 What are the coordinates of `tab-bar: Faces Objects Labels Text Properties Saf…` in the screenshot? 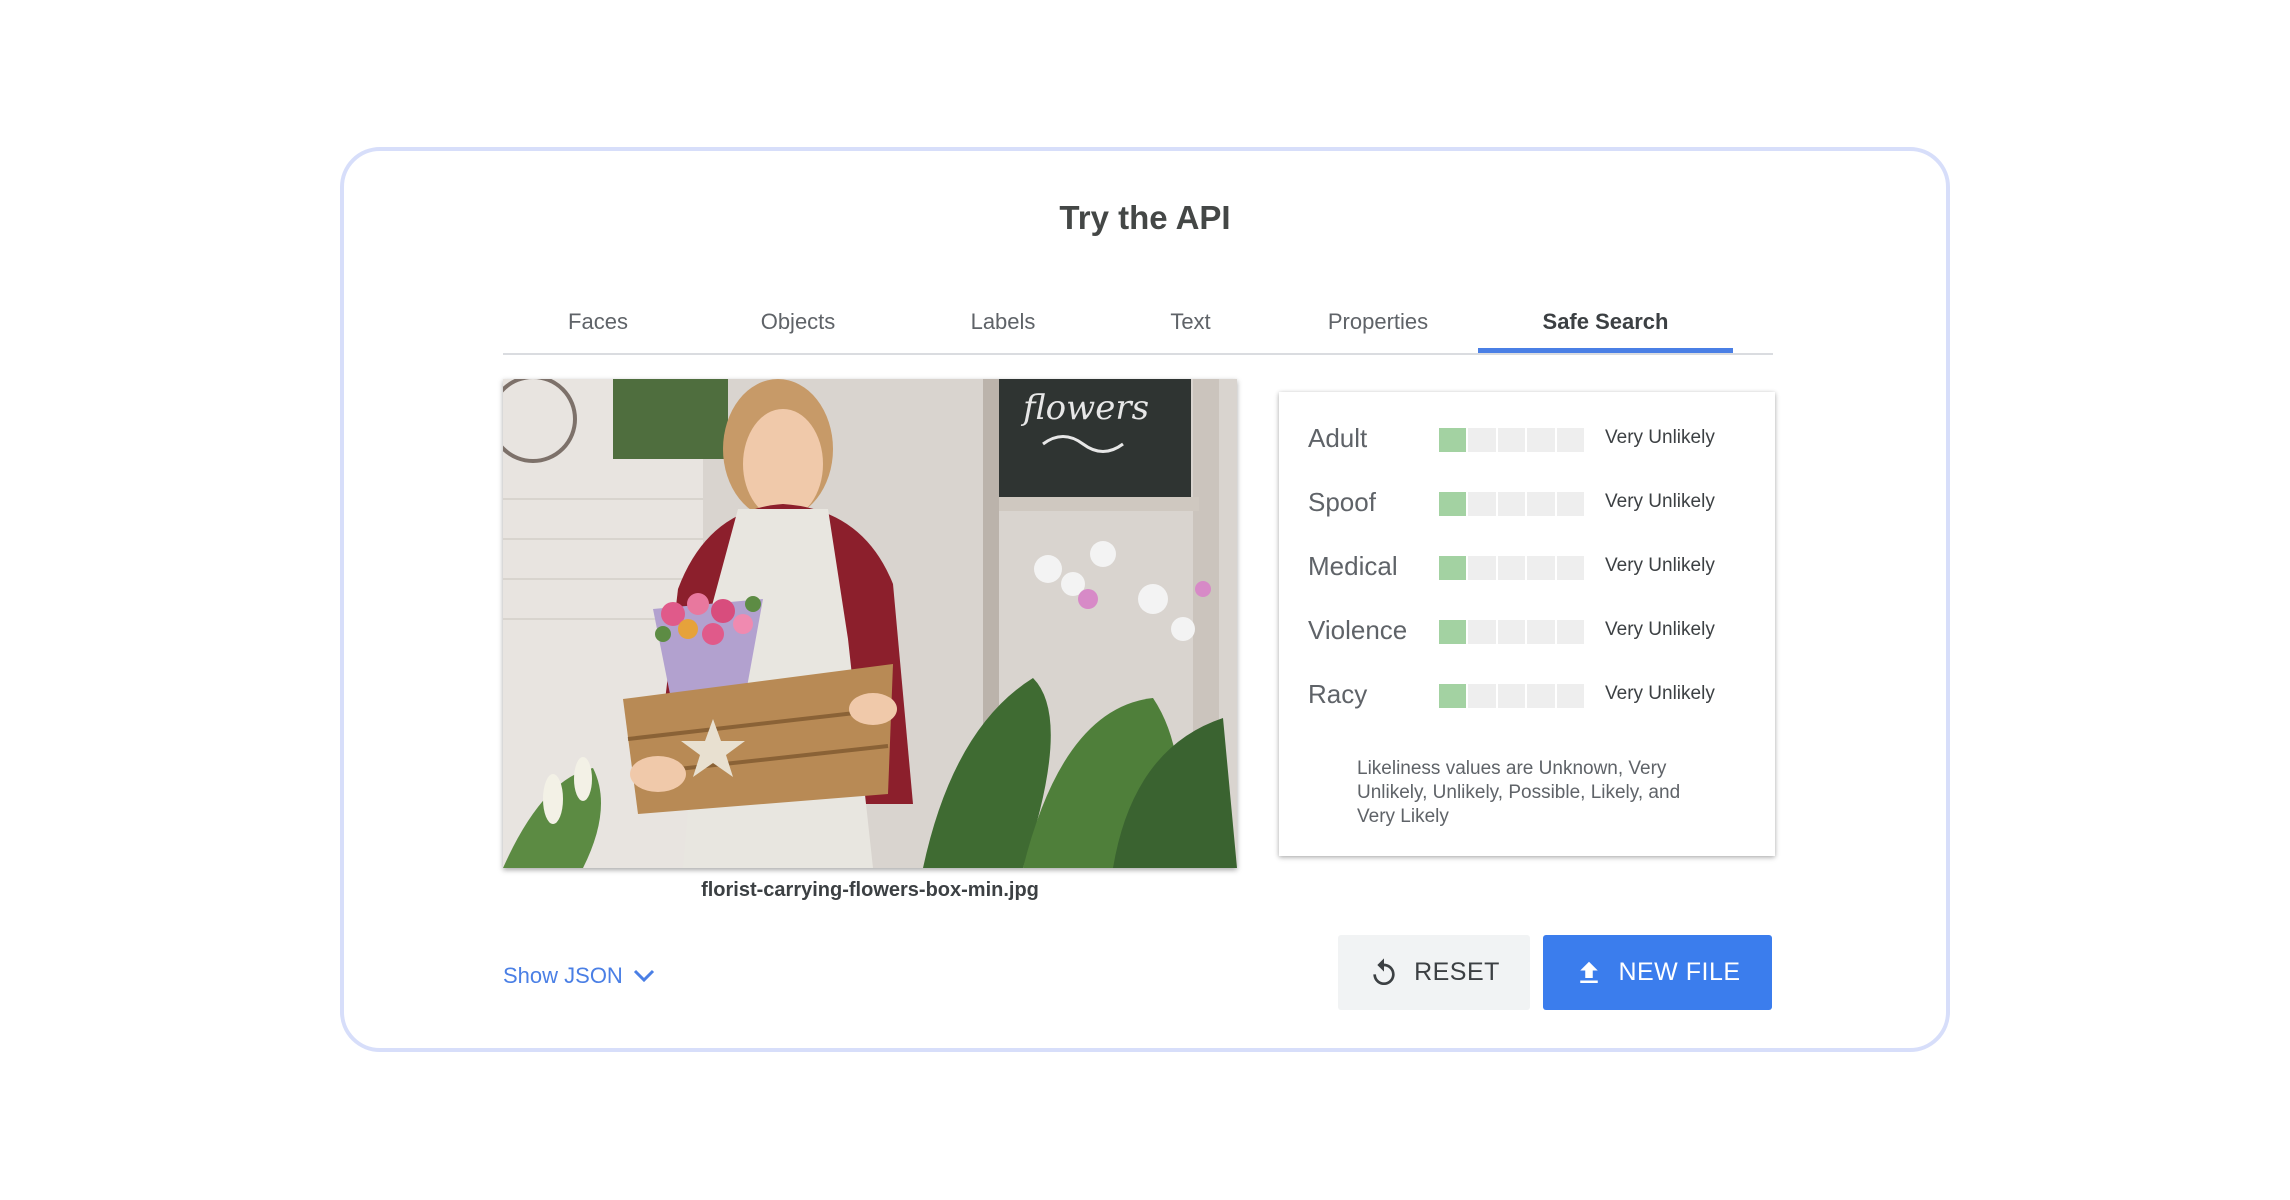 It's located at (1138, 323).